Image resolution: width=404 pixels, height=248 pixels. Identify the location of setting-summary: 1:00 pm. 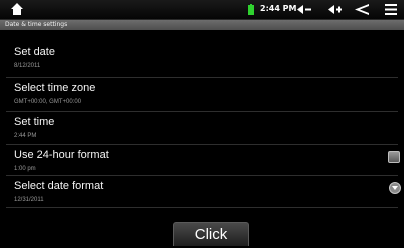
(25, 169).